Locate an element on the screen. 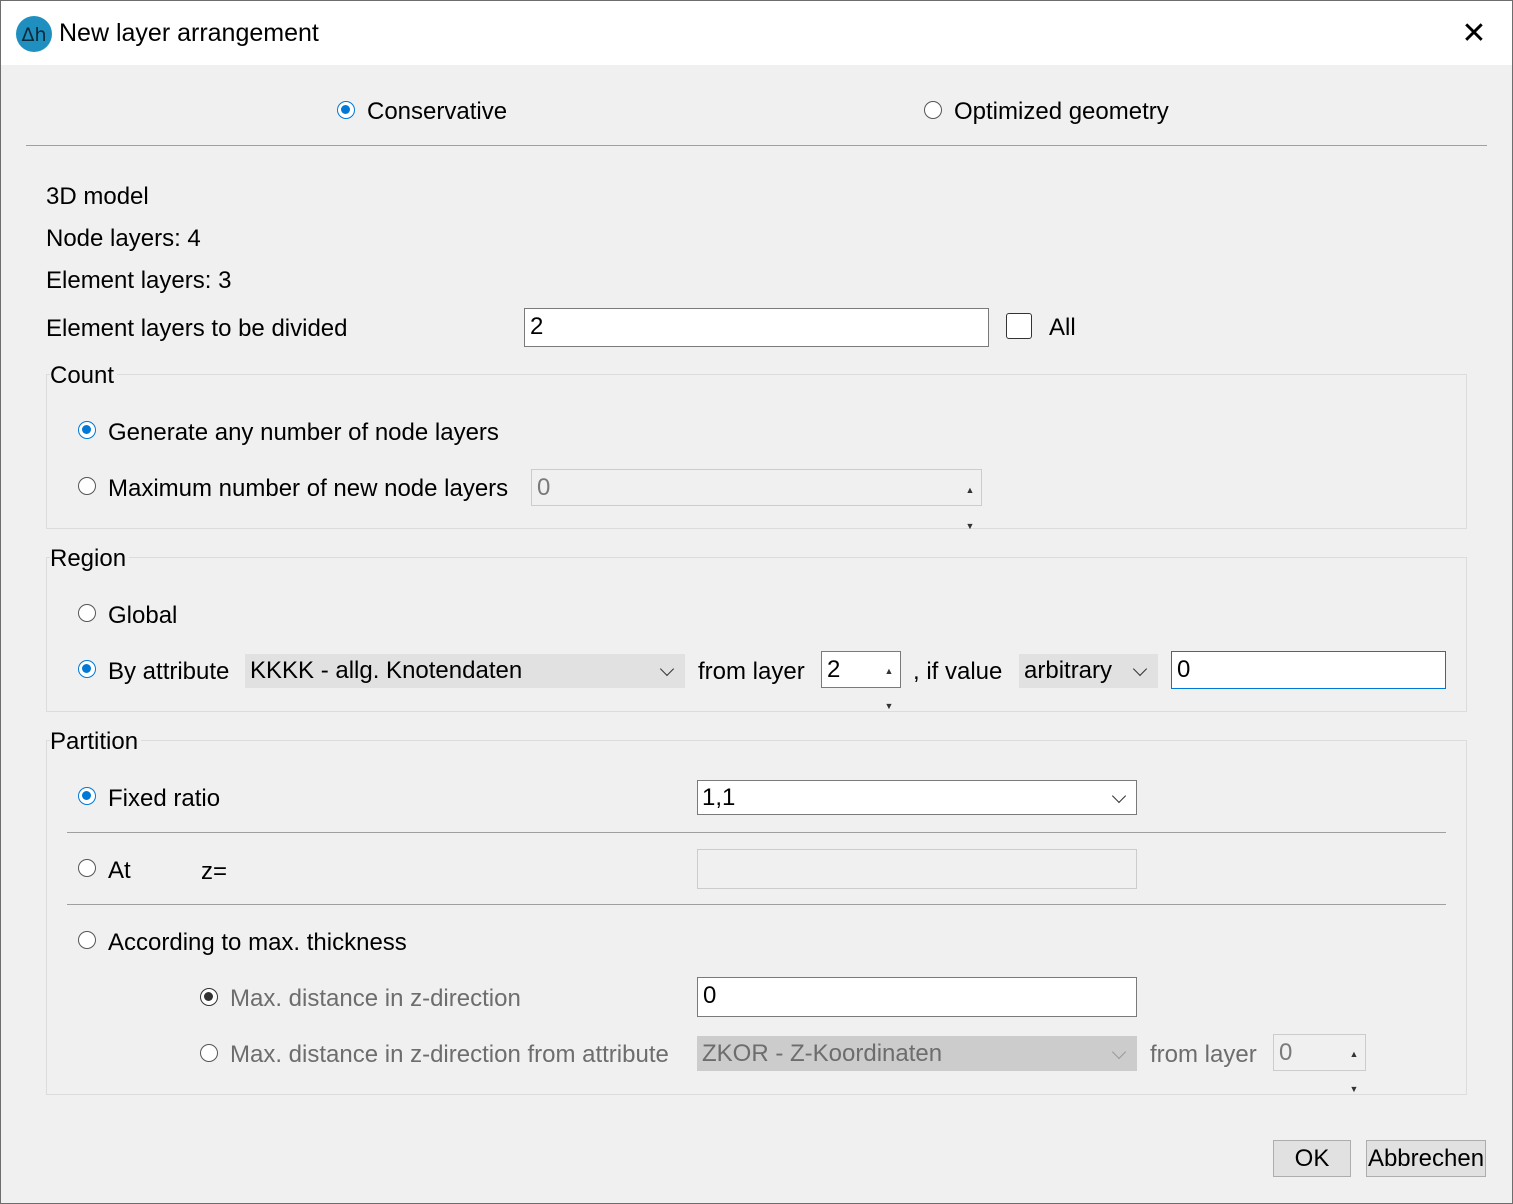 This screenshot has width=1513, height=1204. optimized-geometry-label: Optimized geometry is located at coordinates (1061, 112).